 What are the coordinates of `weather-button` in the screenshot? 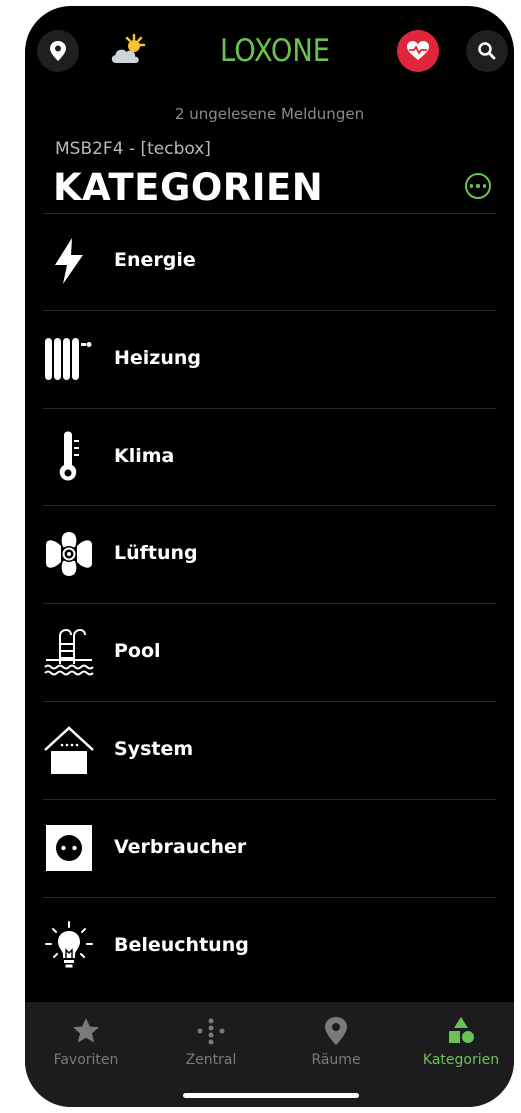 It's located at (129, 51).